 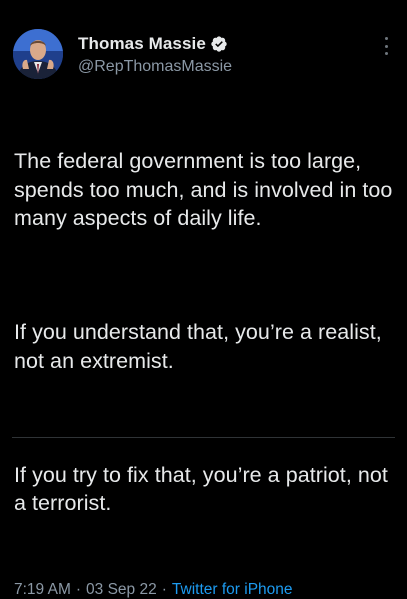 I want to click on tweet-header: Thomas Massie @RepThomasMassie, so click(x=203, y=54).